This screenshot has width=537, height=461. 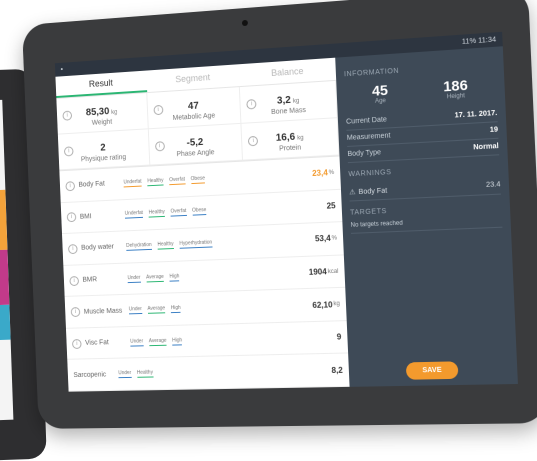 What do you see at coordinates (380, 93) in the screenshot?
I see `age-stat: 45 Age` at bounding box center [380, 93].